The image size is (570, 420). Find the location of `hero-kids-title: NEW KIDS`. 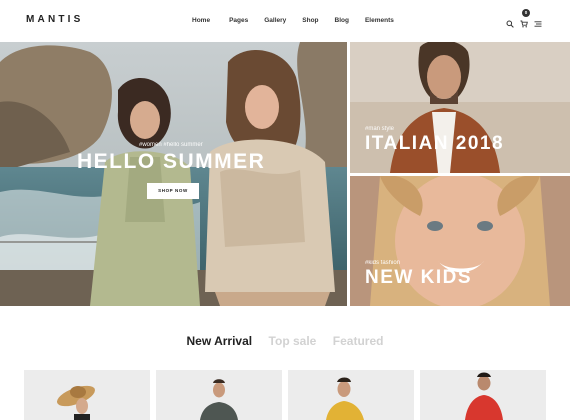

hero-kids-title: NEW KIDS is located at coordinates (418, 277).